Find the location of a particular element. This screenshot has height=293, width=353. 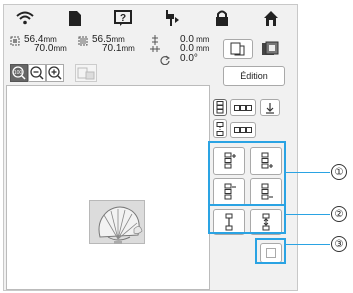

background-image-icon is located at coordinates (270, 48).